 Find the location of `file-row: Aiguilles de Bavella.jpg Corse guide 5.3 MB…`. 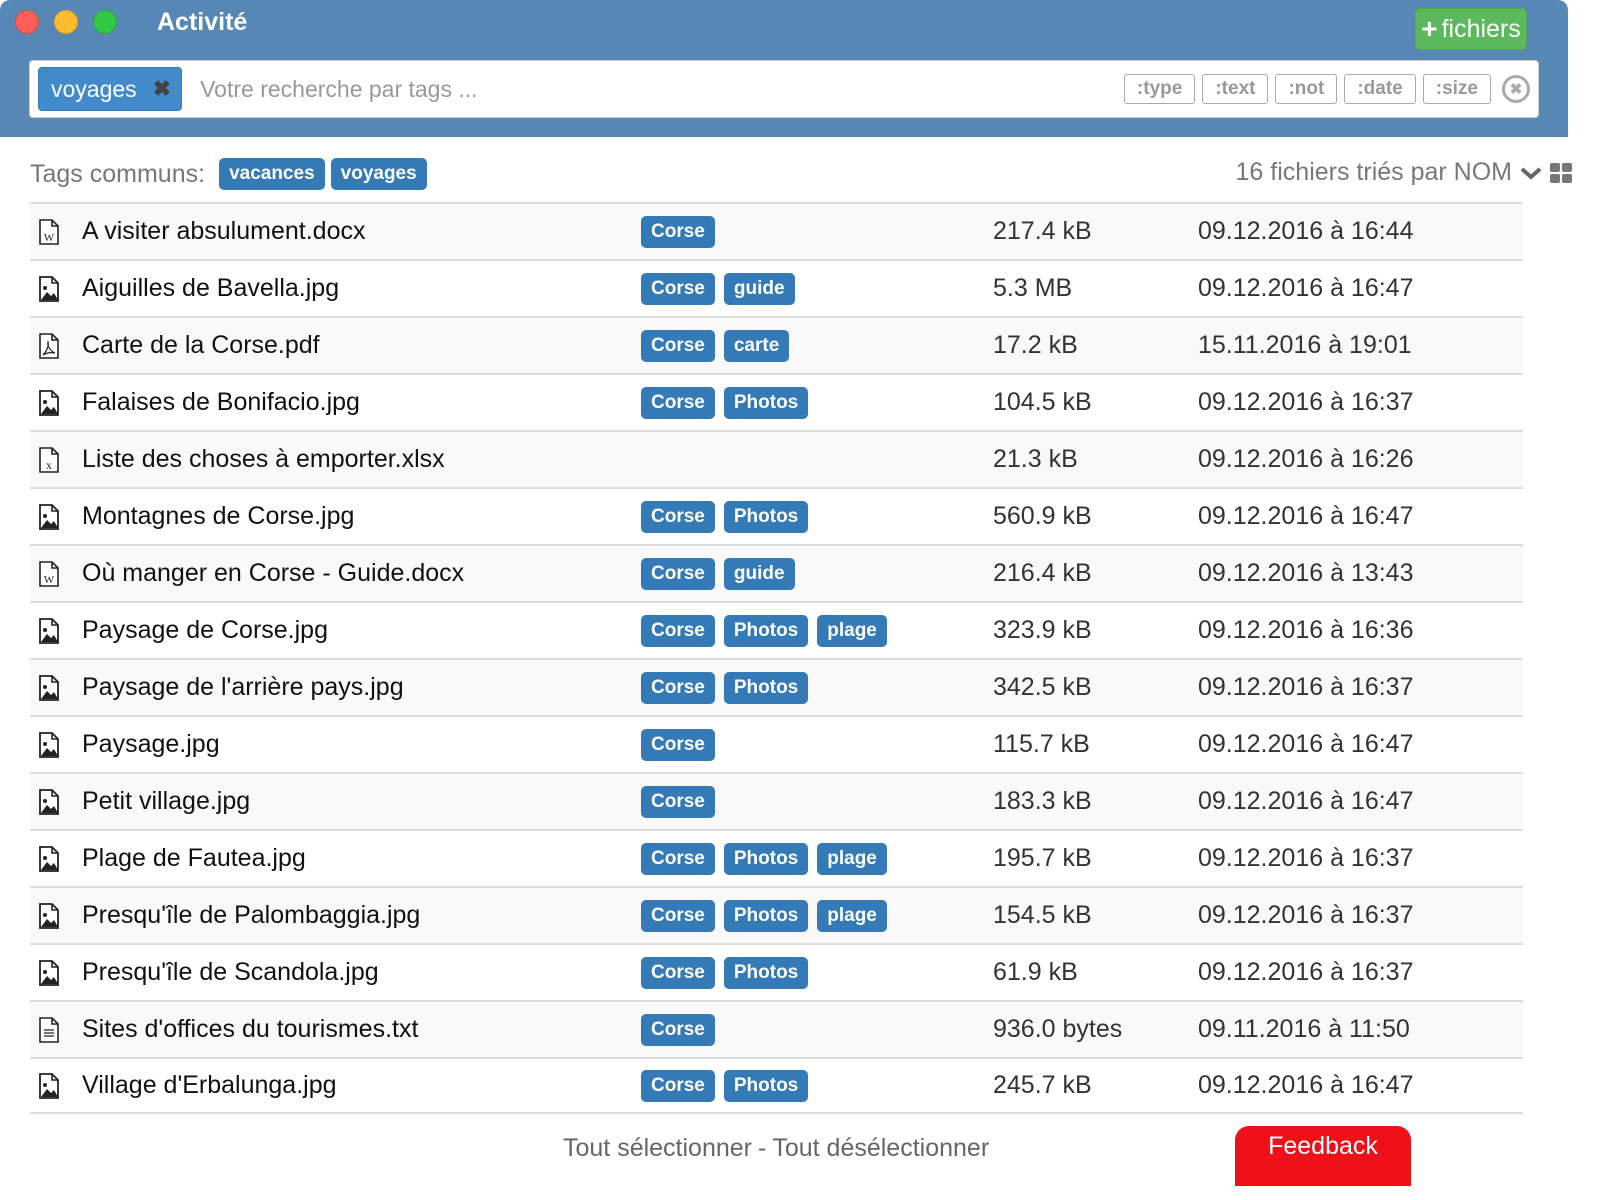

file-row: Aiguilles de Bavella.jpg Corse guide 5.3 MB… is located at coordinates (776, 287).